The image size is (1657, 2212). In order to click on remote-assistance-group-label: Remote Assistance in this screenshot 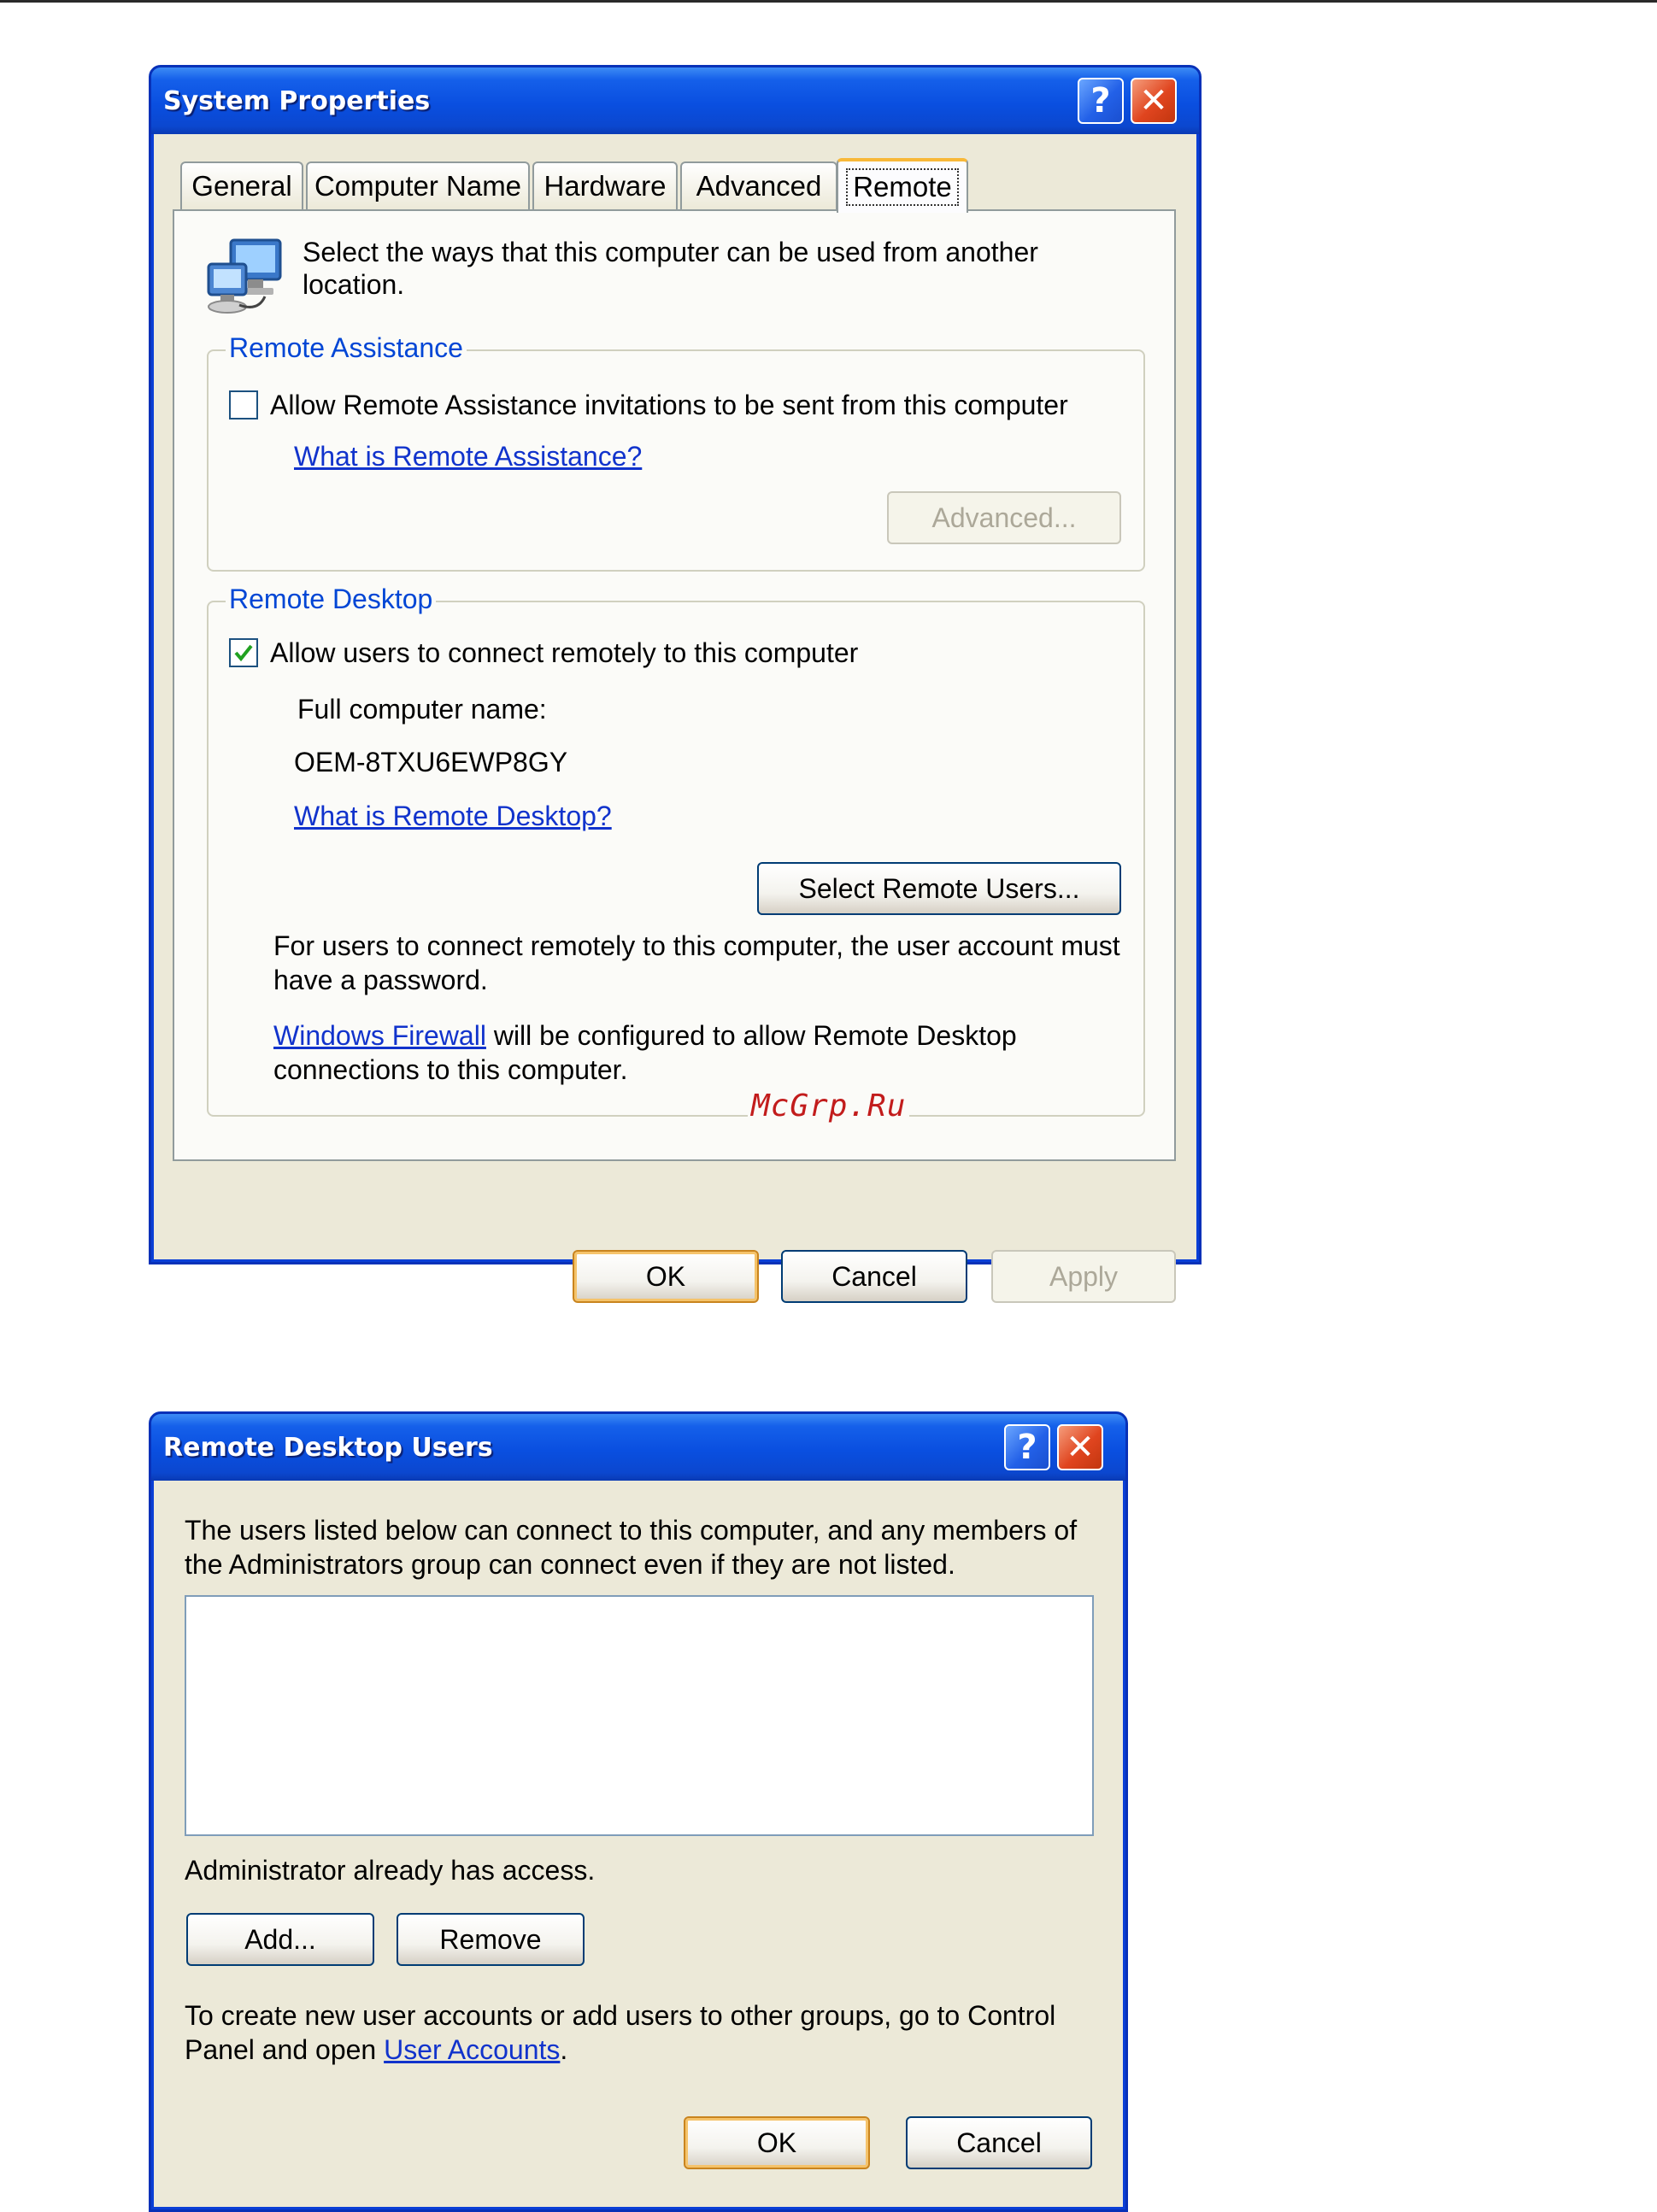, I will do `click(346, 348)`.